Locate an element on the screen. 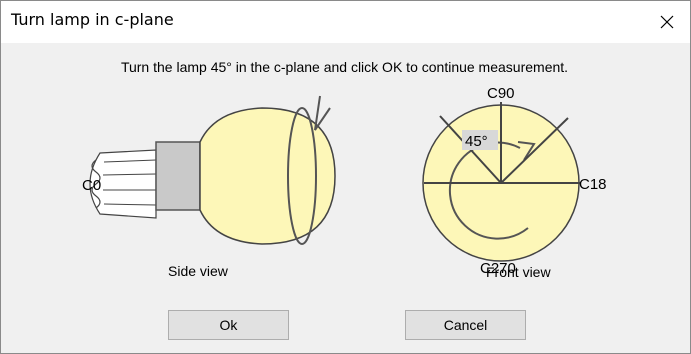 This screenshot has width=691, height=354. cancel-button: Cancel is located at coordinates (465, 325).